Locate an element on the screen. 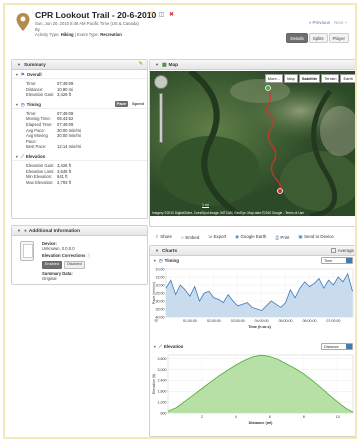  timing-section-header: ▼ ◷ Timing Pace Speed is located at coordinates (79, 104).